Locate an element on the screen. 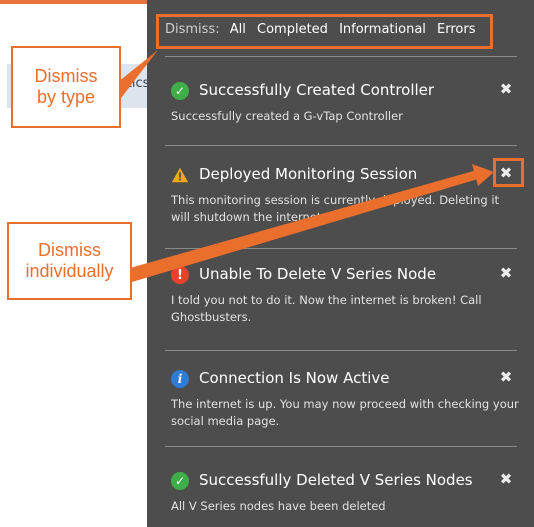 The height and width of the screenshot is (527, 534). dismiss-by-type-arrow is located at coordinates (138, 76).